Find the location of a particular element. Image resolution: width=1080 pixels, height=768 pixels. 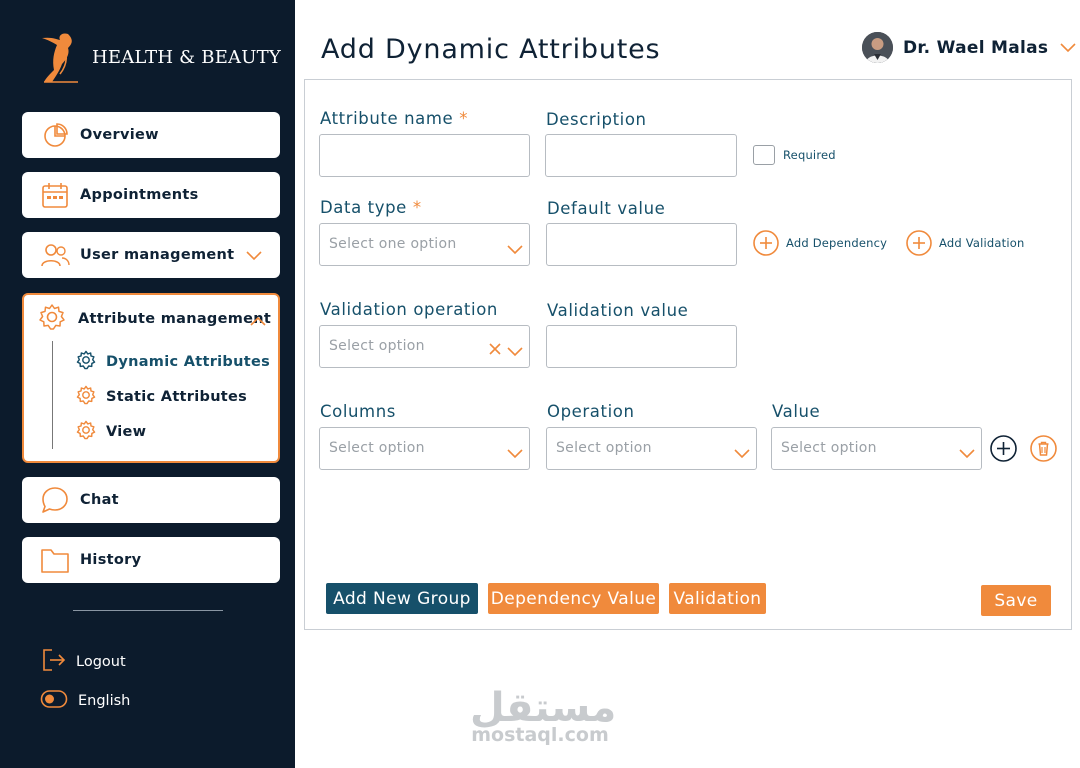

operation-select: Select option is located at coordinates (651, 448).